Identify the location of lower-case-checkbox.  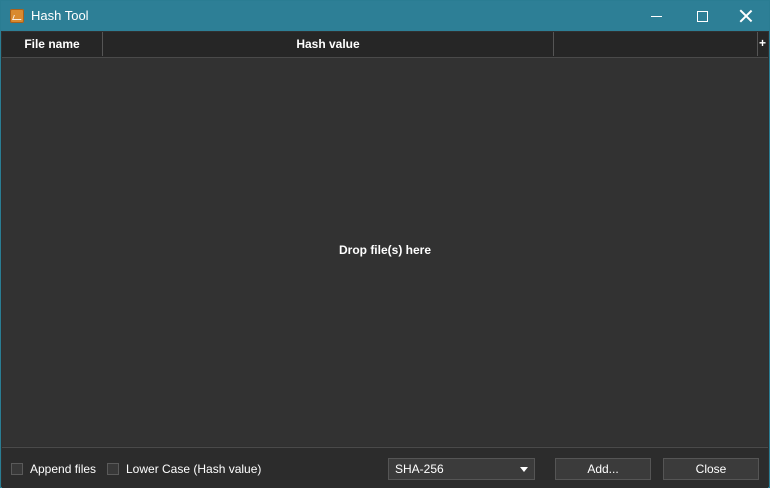
(113, 469).